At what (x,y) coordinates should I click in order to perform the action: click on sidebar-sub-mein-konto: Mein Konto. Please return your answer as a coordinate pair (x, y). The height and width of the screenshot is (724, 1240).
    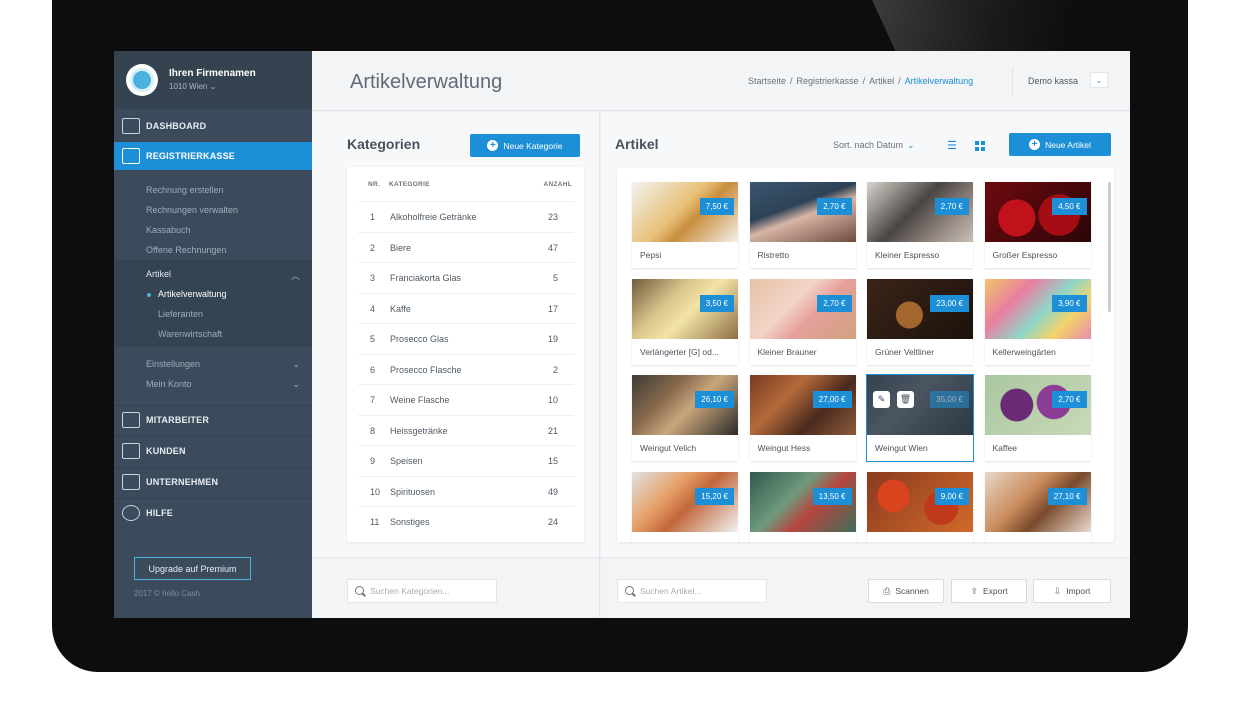
    Looking at the image, I should click on (169, 384).